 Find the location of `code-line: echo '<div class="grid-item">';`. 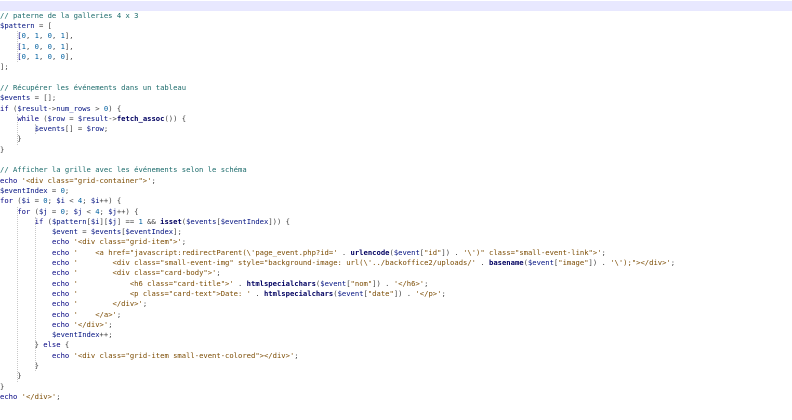

code-line: echo '<div class="grid-item">'; is located at coordinates (396, 242).